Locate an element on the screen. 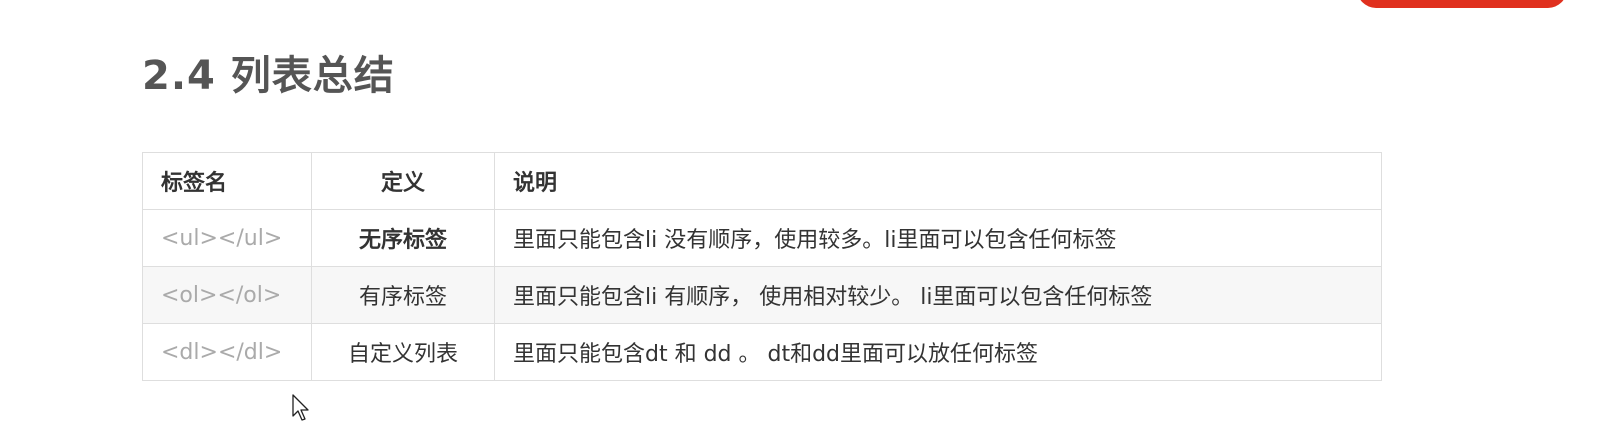  section-title: 2.4 列表总结 is located at coordinates (268, 76).